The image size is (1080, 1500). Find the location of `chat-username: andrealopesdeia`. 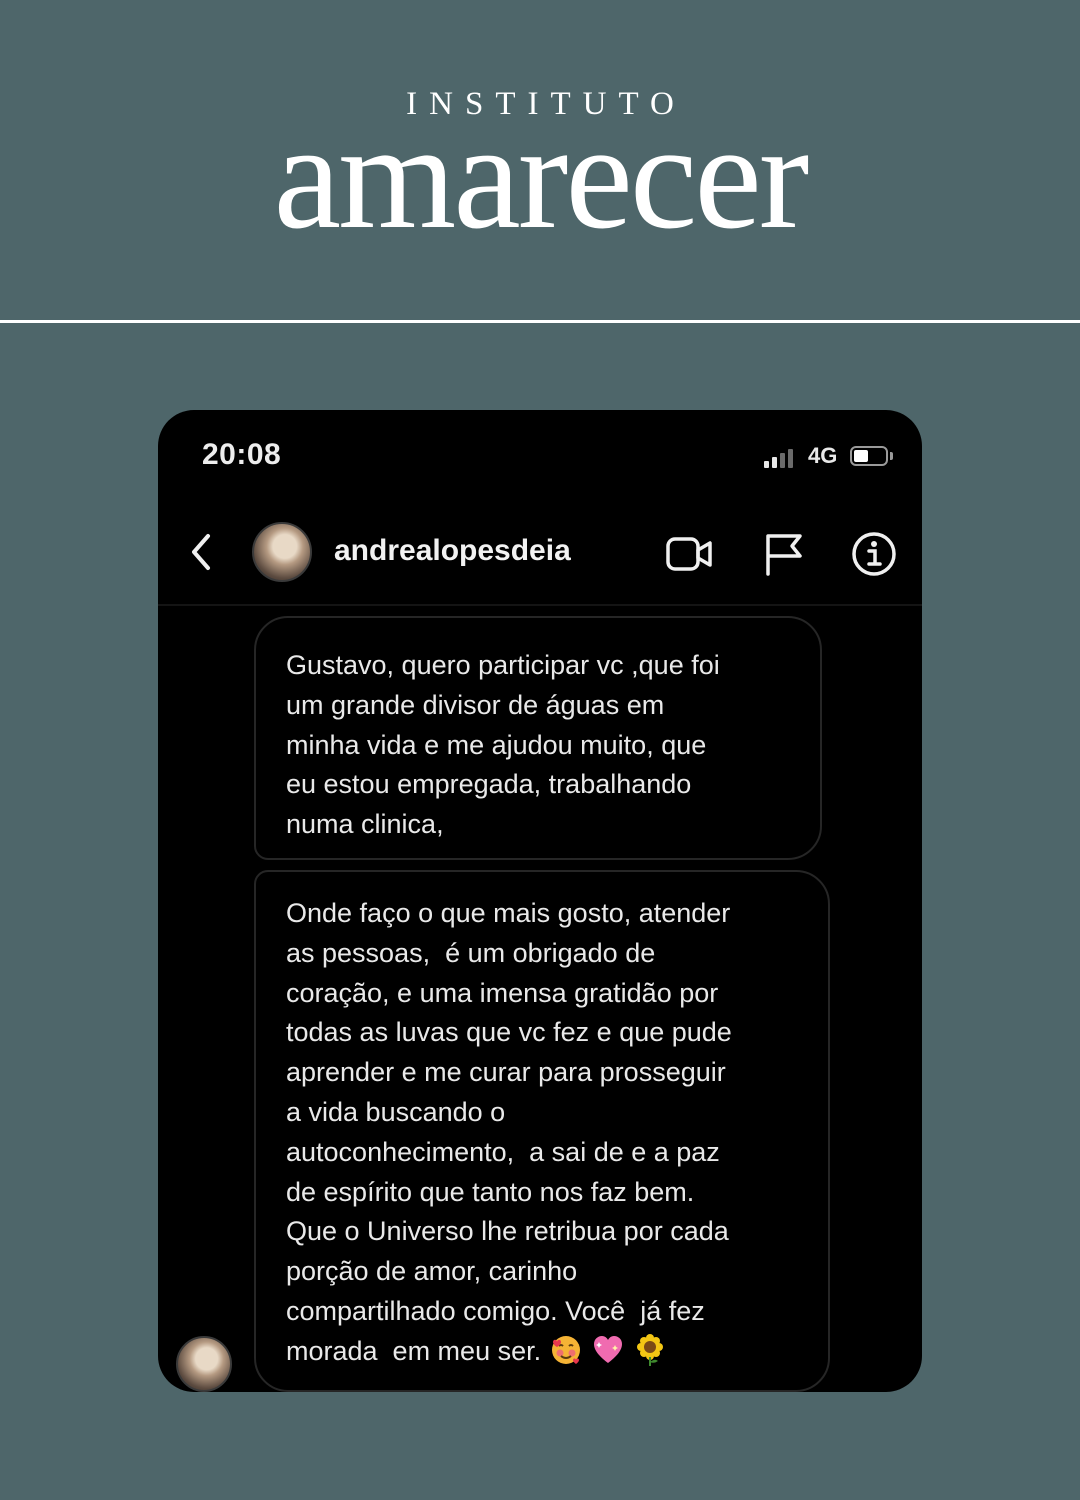

chat-username: andrealopesdeia is located at coordinates (452, 551).